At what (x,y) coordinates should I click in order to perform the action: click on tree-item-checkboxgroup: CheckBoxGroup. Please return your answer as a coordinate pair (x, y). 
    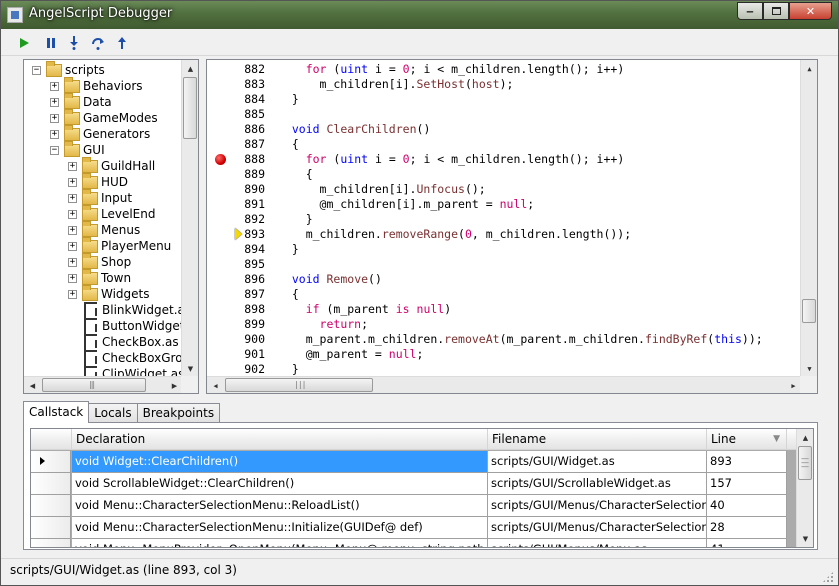
    Looking at the image, I should click on (133, 358).